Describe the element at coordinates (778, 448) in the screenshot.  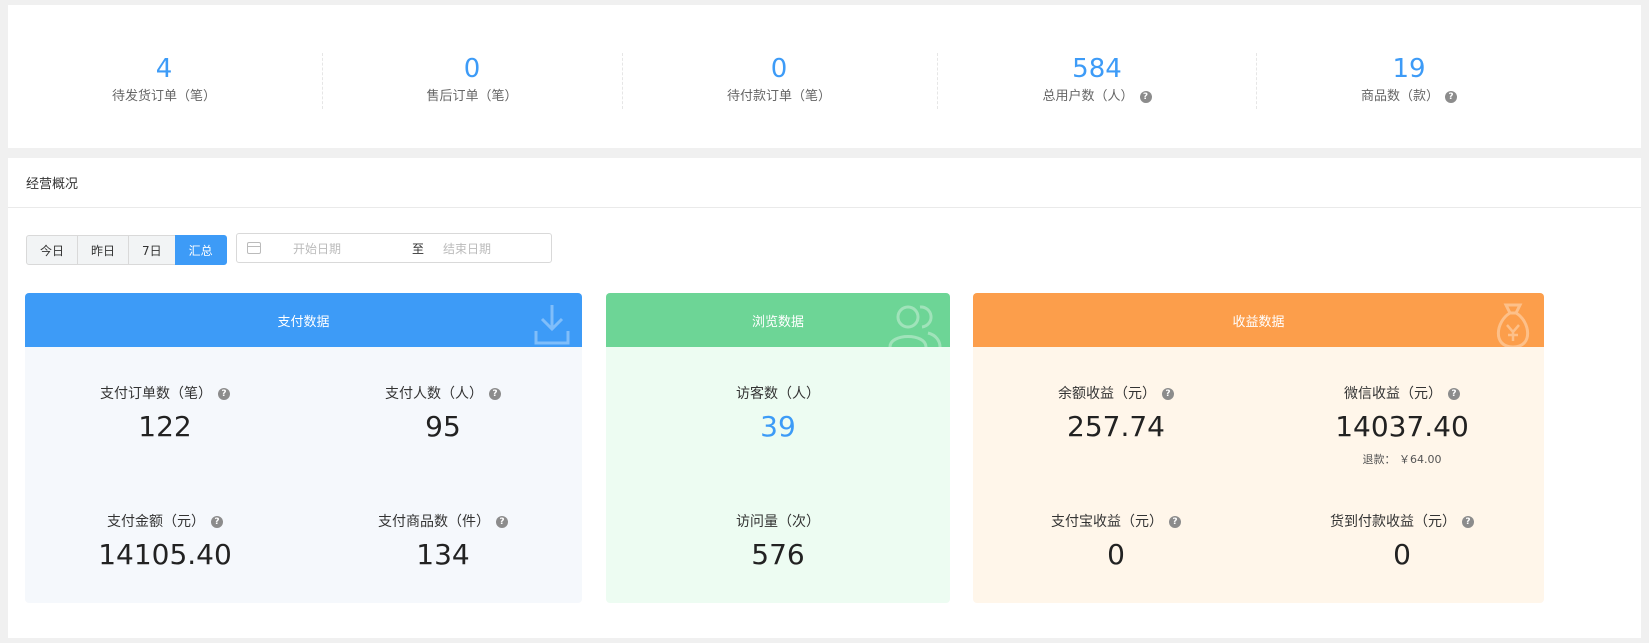
I see `browse-data-panel: 浏览数据 访客数（人） 39 访问量（次） 576` at that location.